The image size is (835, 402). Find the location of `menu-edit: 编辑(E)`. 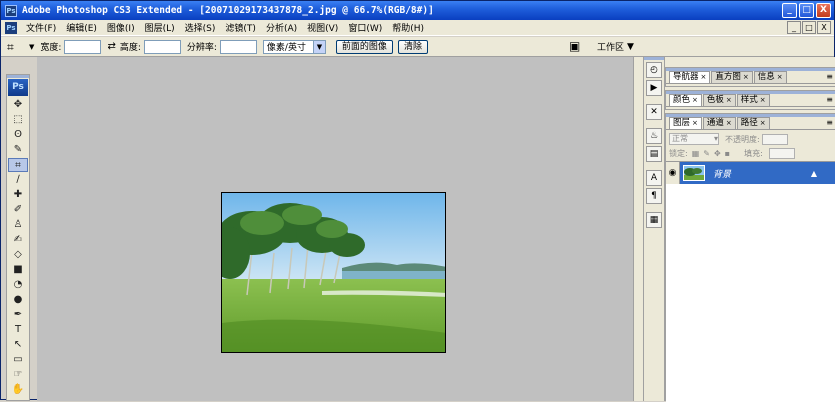

menu-edit: 编辑(E) is located at coordinates (81, 27).